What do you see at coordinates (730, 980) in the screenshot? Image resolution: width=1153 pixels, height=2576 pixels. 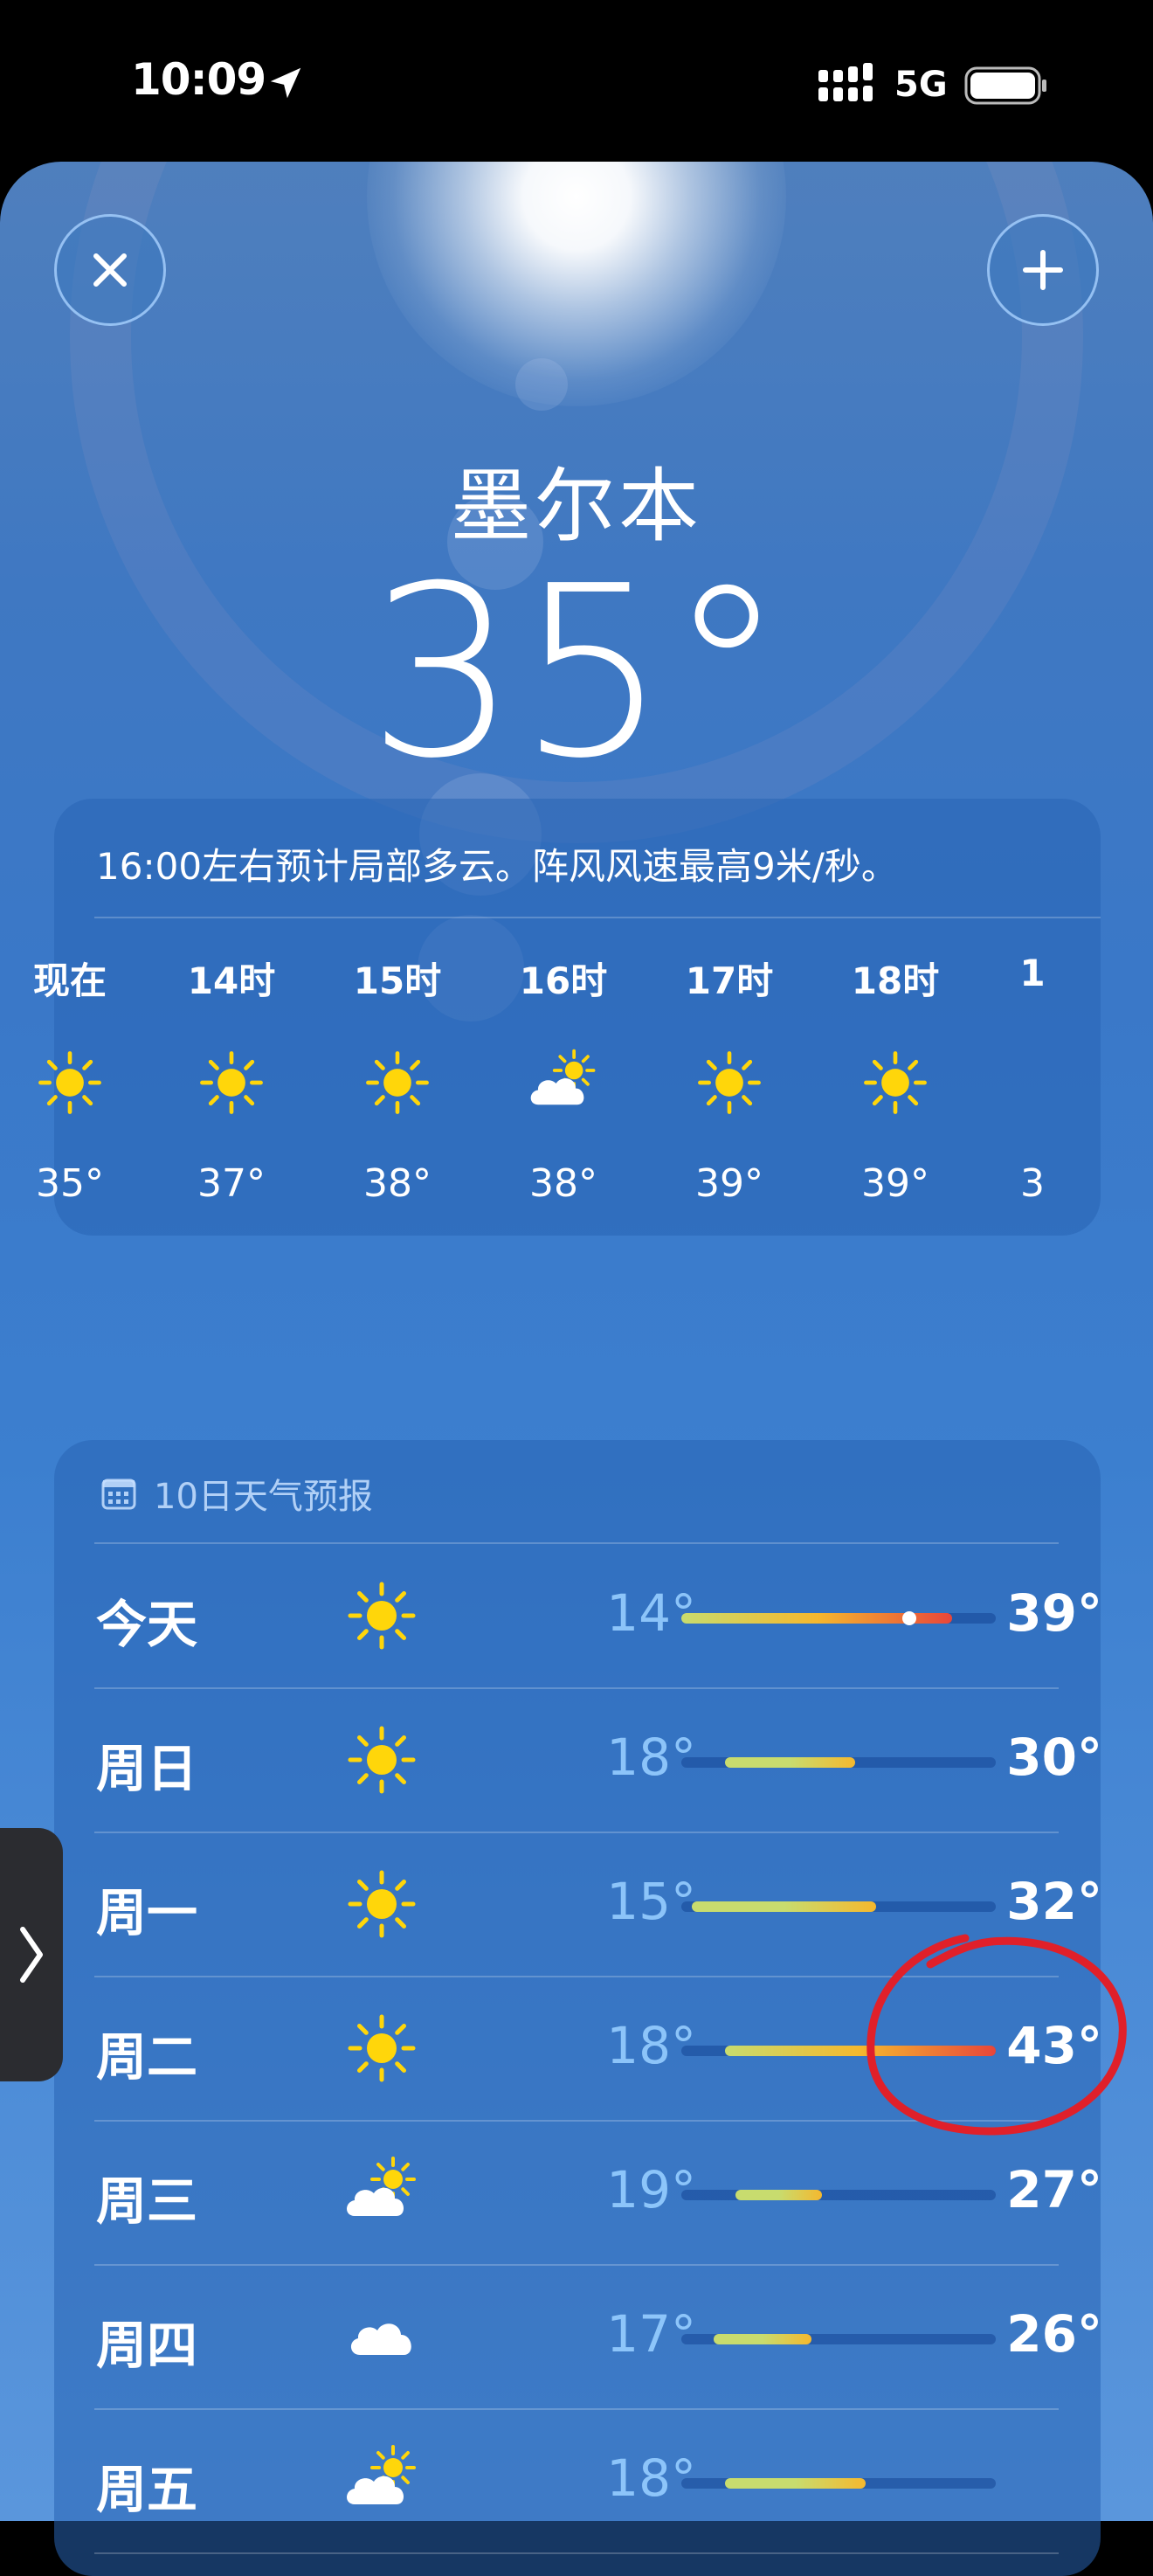 I see `hour-label: 17时` at bounding box center [730, 980].